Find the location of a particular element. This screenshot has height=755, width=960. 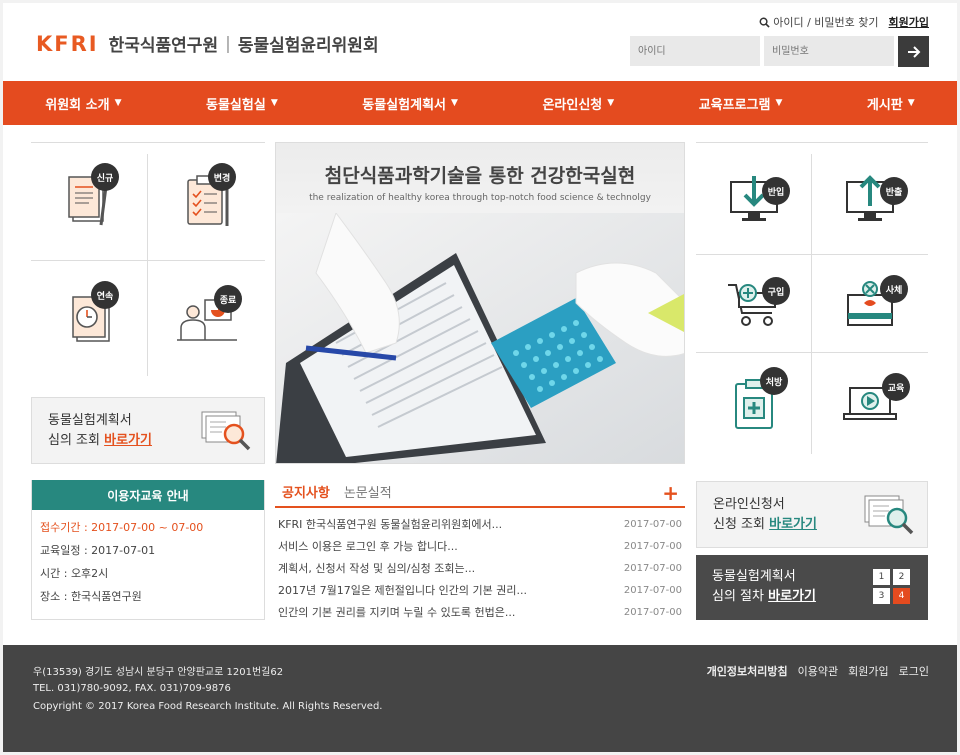

nav-item-label: 교육프로그램 is located at coordinates (734, 105).